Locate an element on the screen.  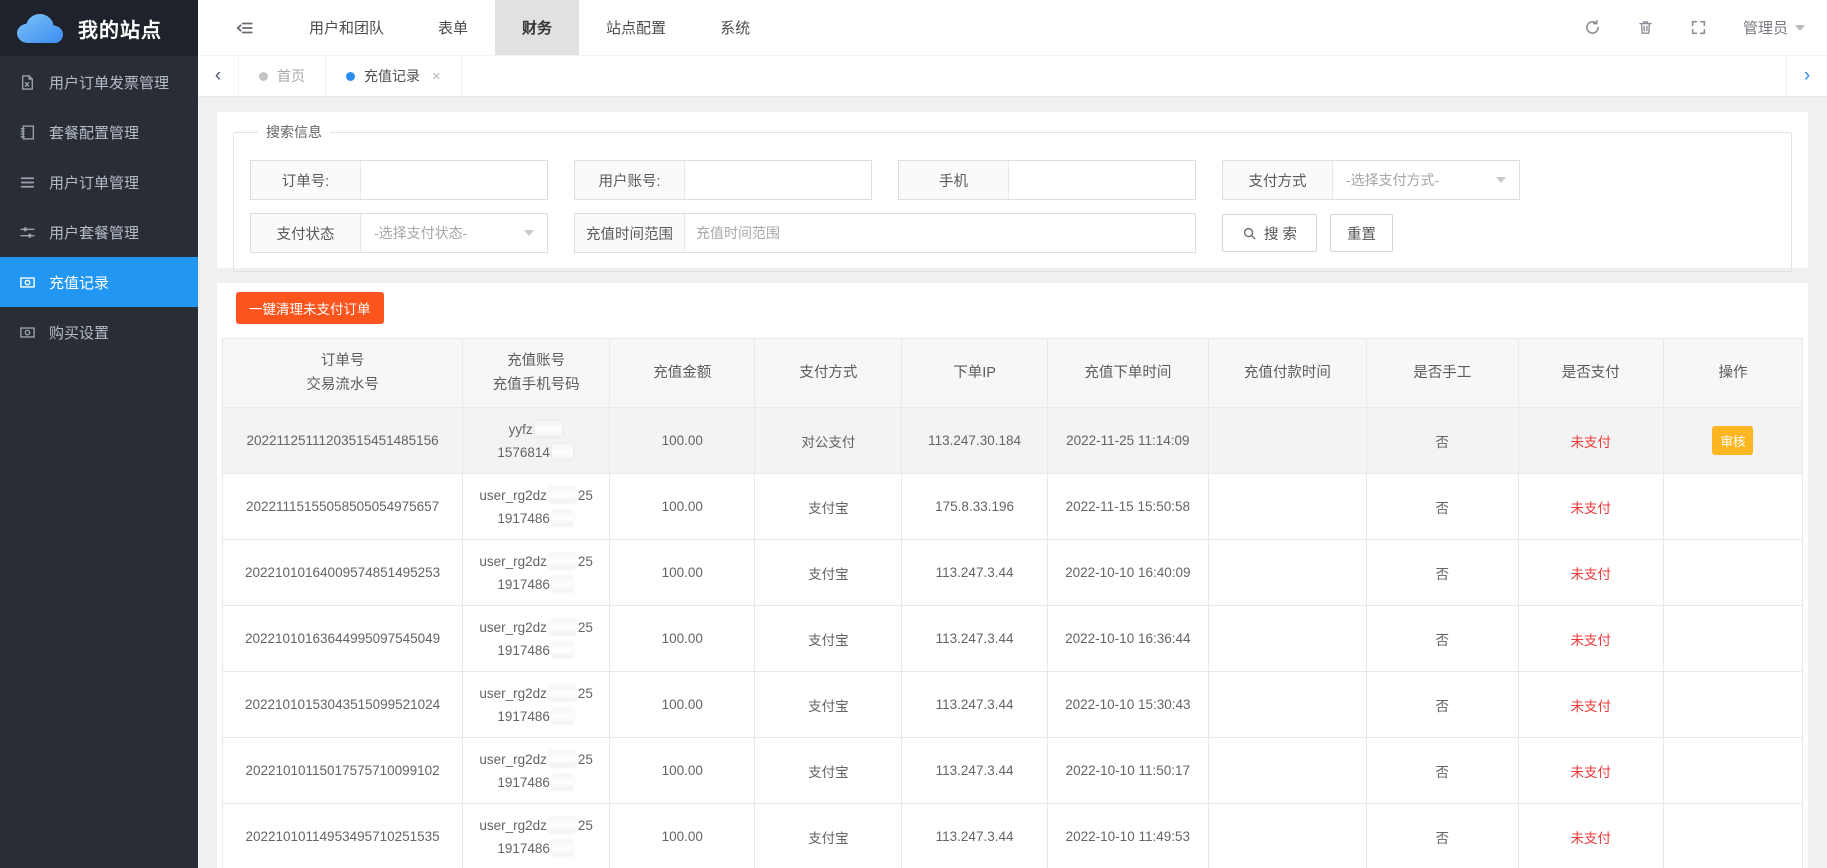
topnav-item-finance: 财务 is located at coordinates (537, 27).